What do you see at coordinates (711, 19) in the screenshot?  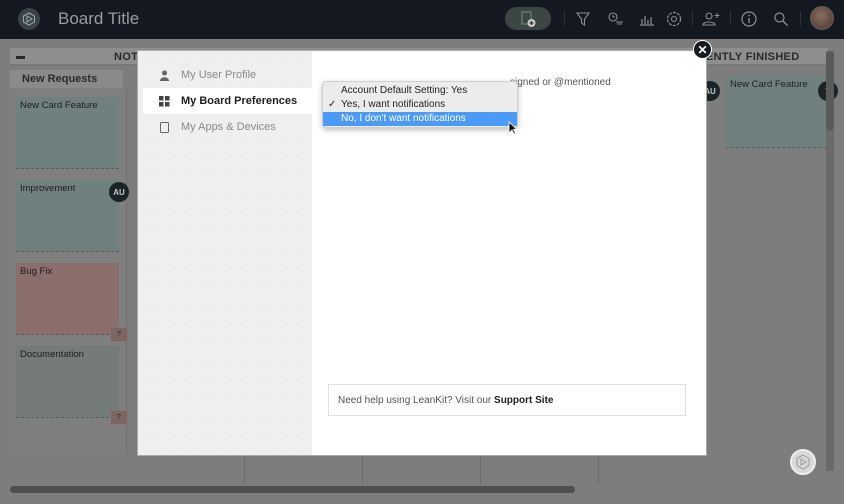 I see `add-user-icon` at bounding box center [711, 19].